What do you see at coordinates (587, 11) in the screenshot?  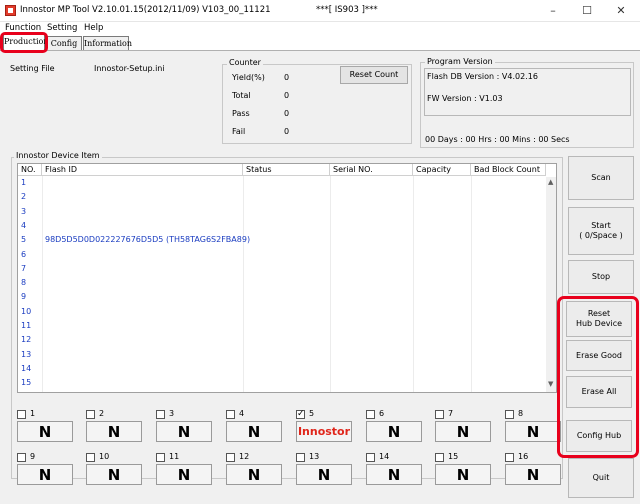 I see `maximize-icon: ☐` at bounding box center [587, 11].